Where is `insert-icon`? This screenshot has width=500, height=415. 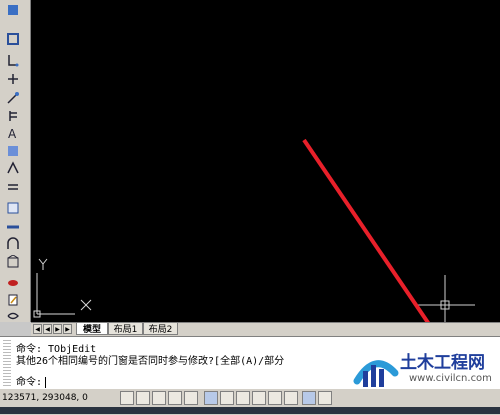
insert-icon is located at coordinates (13, 167).